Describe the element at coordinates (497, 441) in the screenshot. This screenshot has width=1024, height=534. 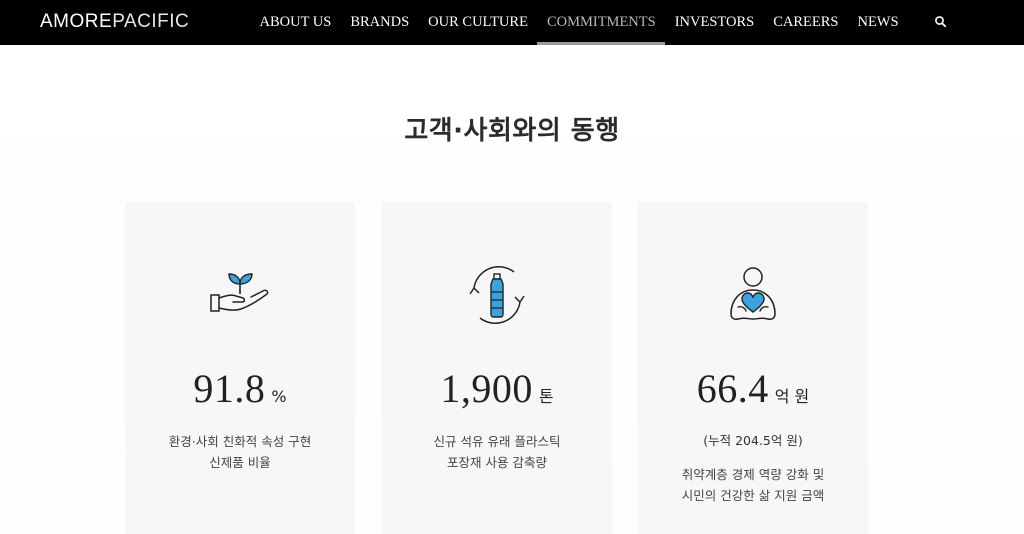
I see `desc-line-1: 신규 석유 유래 플라스틱` at that location.